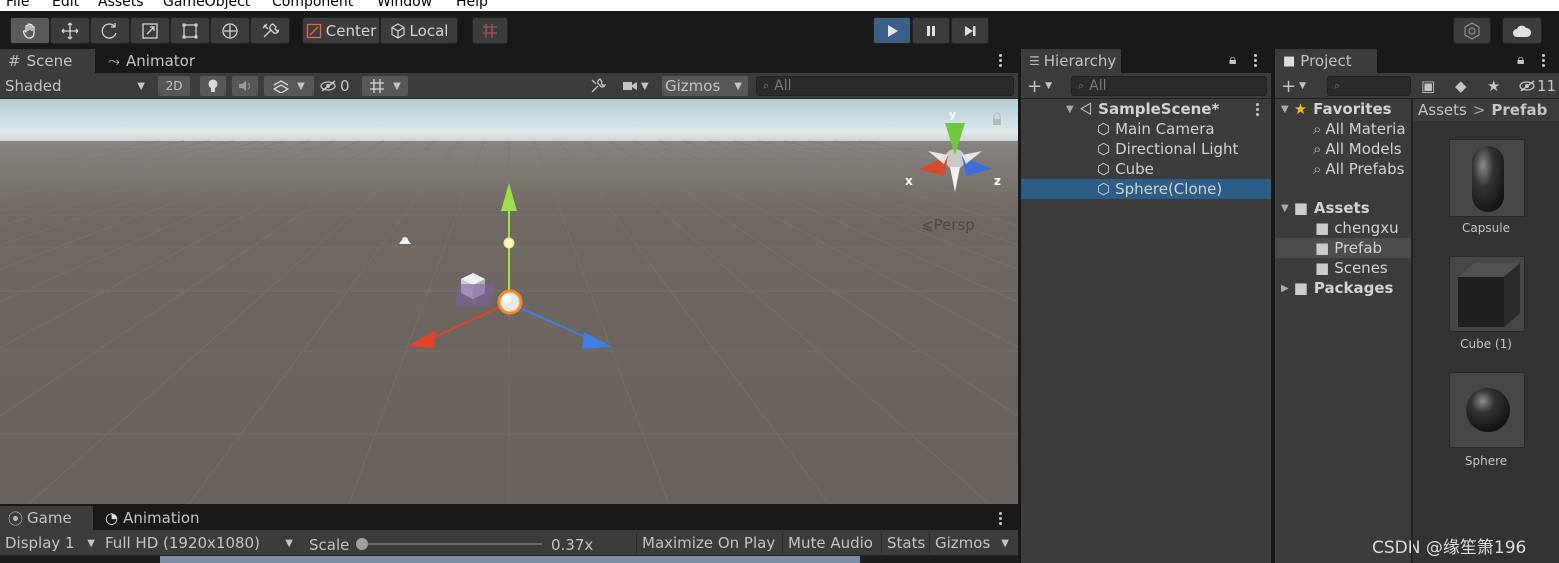 The image size is (1559, 563). Describe the element at coordinates (76, 86) in the screenshot. I see `shading-mode-dropdown: Shaded ▼` at that location.